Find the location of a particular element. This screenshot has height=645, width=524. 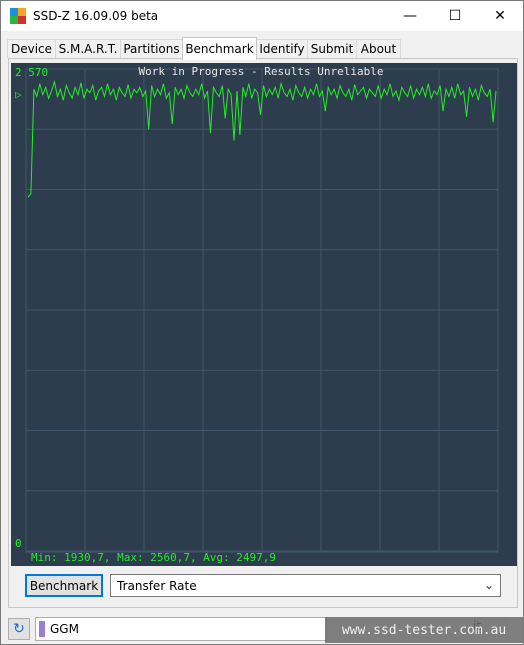

drive-swatch is located at coordinates (42, 629).